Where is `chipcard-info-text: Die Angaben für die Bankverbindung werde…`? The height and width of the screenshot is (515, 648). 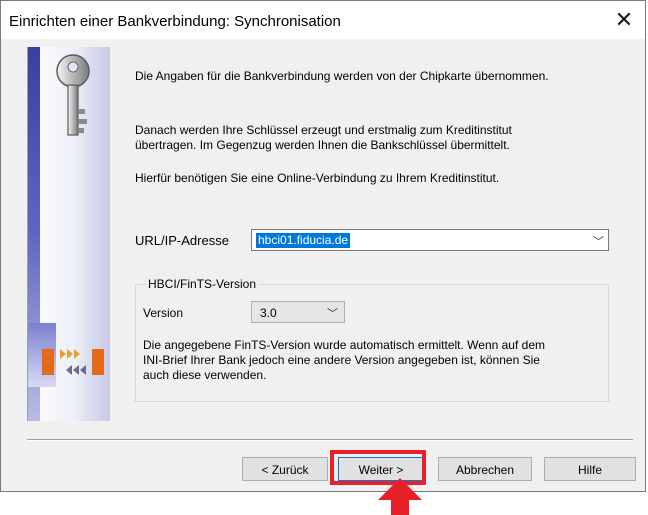 chipcard-info-text: Die Angaben für die Bankverbindung werde… is located at coordinates (342, 76).